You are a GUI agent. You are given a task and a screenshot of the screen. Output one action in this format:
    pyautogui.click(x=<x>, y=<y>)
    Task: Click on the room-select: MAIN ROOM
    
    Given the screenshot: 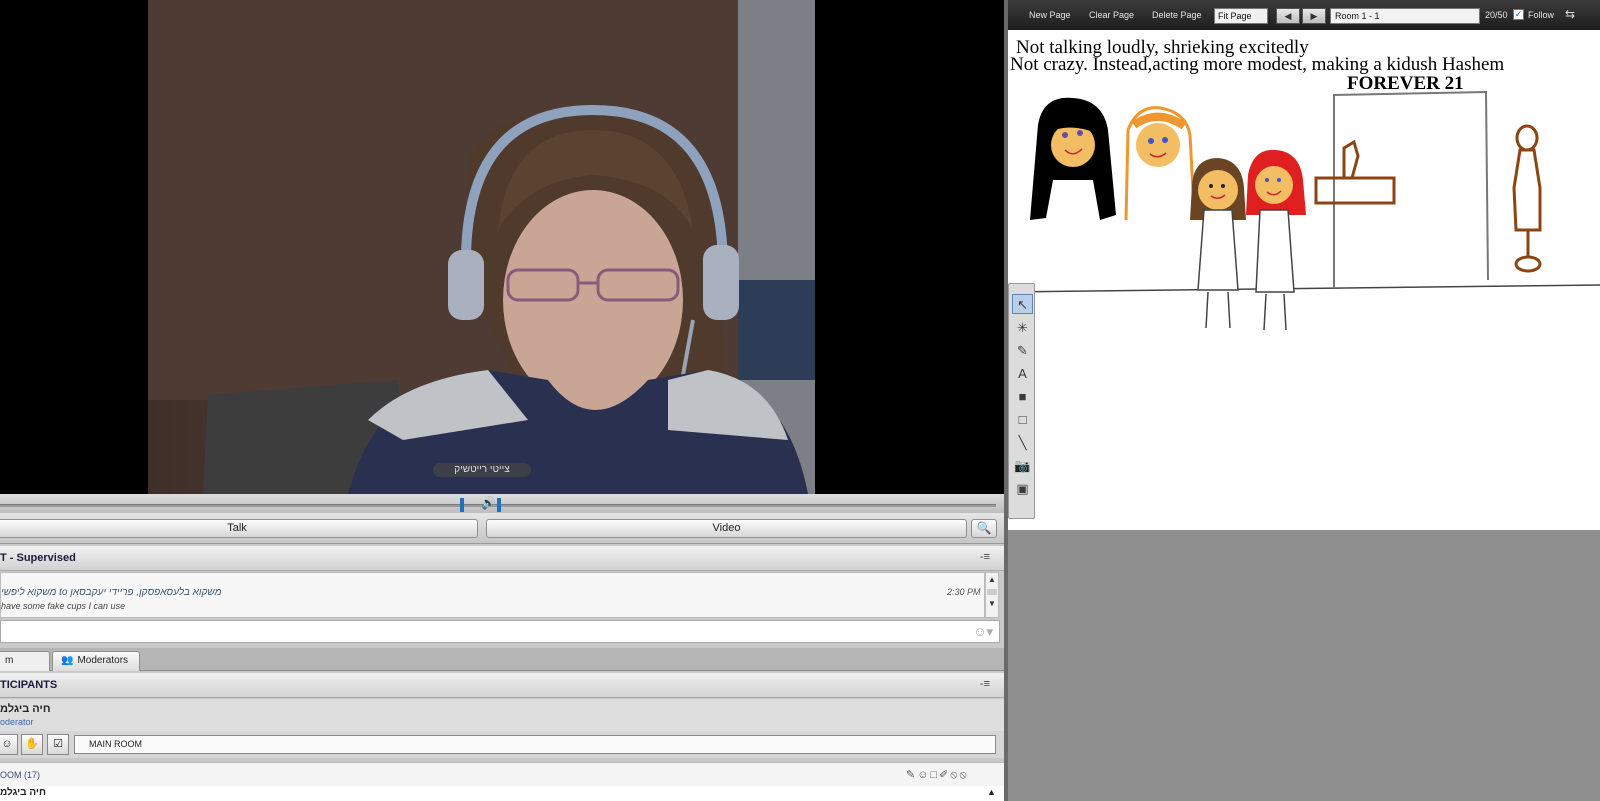 What is the action you would take?
    pyautogui.click(x=535, y=744)
    